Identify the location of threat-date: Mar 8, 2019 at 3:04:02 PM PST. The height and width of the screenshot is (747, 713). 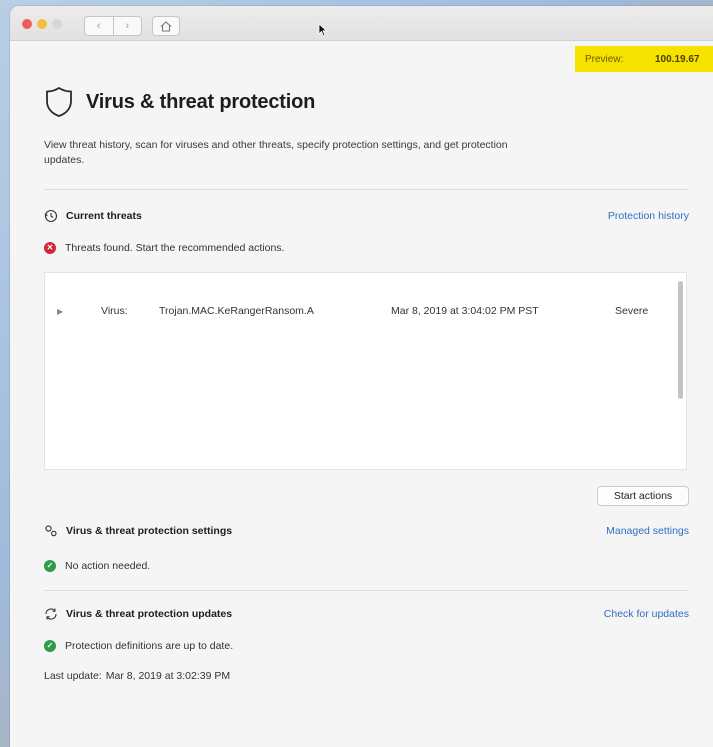
(465, 311).